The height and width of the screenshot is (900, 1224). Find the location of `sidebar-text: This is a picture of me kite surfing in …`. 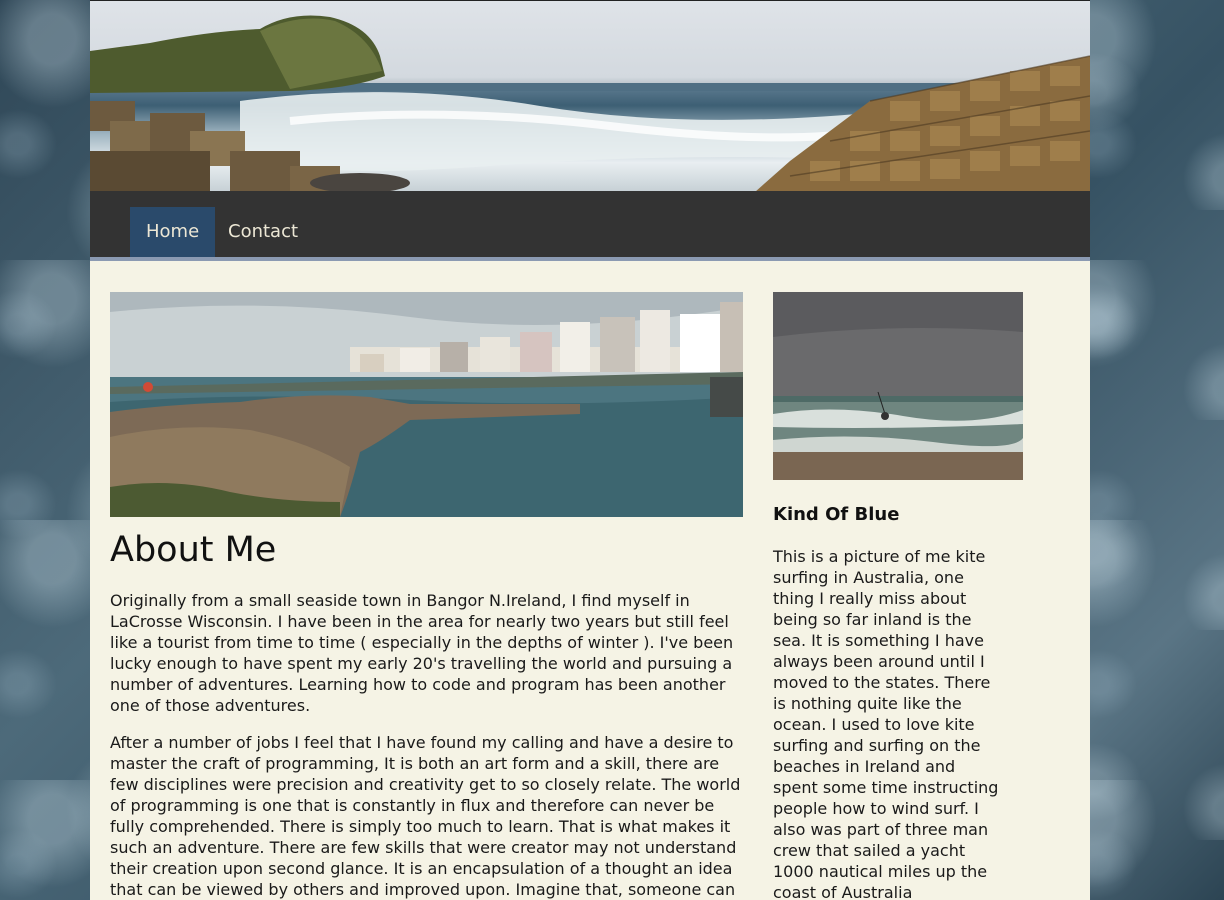

sidebar-text: This is a picture of me kite surfing in … is located at coordinates (886, 723).